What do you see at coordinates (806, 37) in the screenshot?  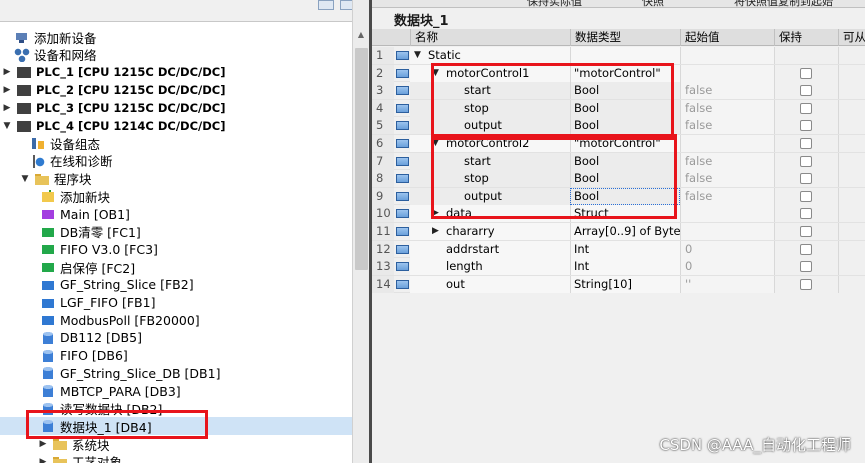 I see `column-retain: 保持` at bounding box center [806, 37].